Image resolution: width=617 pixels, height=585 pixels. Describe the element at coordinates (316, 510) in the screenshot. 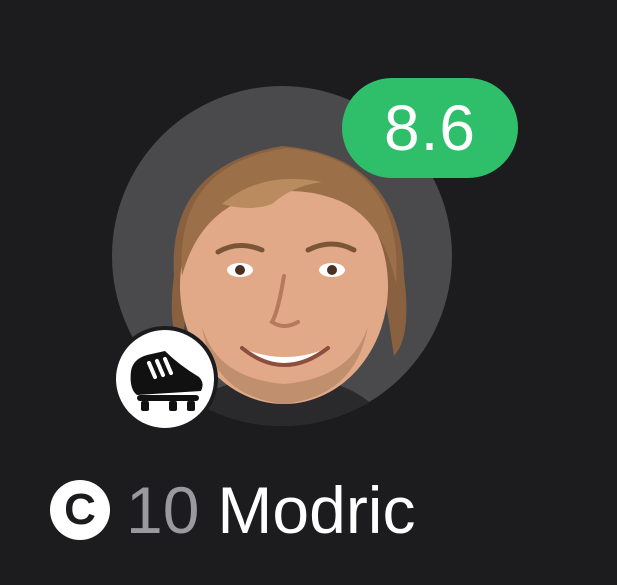

I see `player-name: Modric` at that location.